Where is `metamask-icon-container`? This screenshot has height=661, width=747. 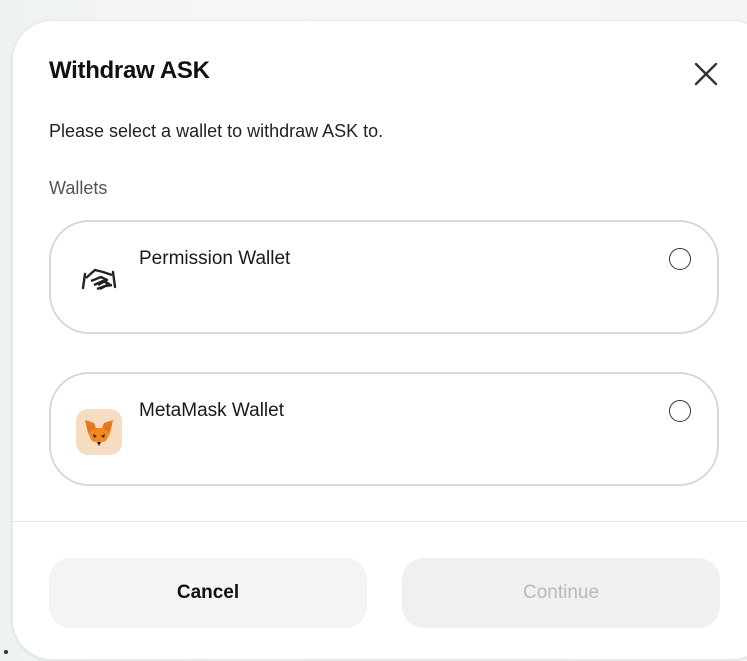 metamask-icon-container is located at coordinates (99, 432).